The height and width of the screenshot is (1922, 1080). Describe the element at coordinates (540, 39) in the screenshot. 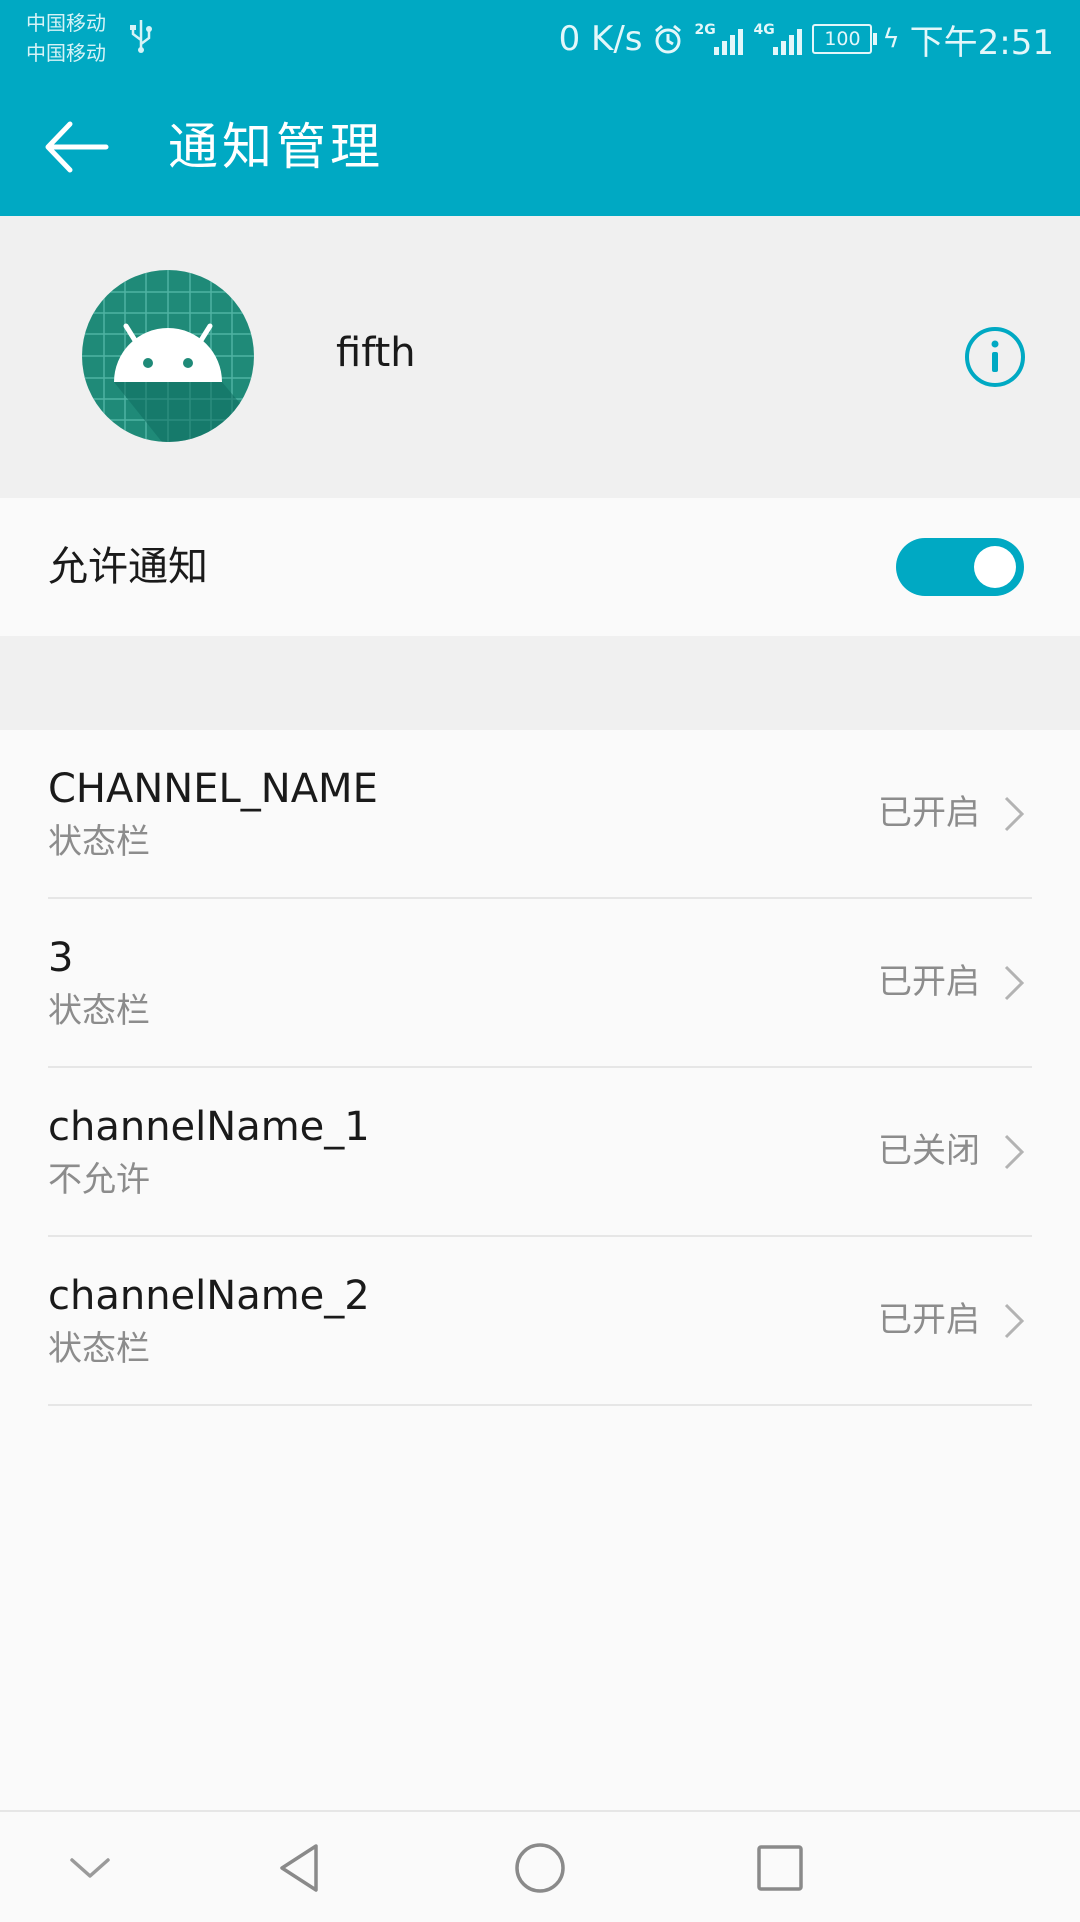

I see `status-bar: 中国移动 中国移动 0 K/s 2G 4G 100 ϟ 下午2:51` at that location.